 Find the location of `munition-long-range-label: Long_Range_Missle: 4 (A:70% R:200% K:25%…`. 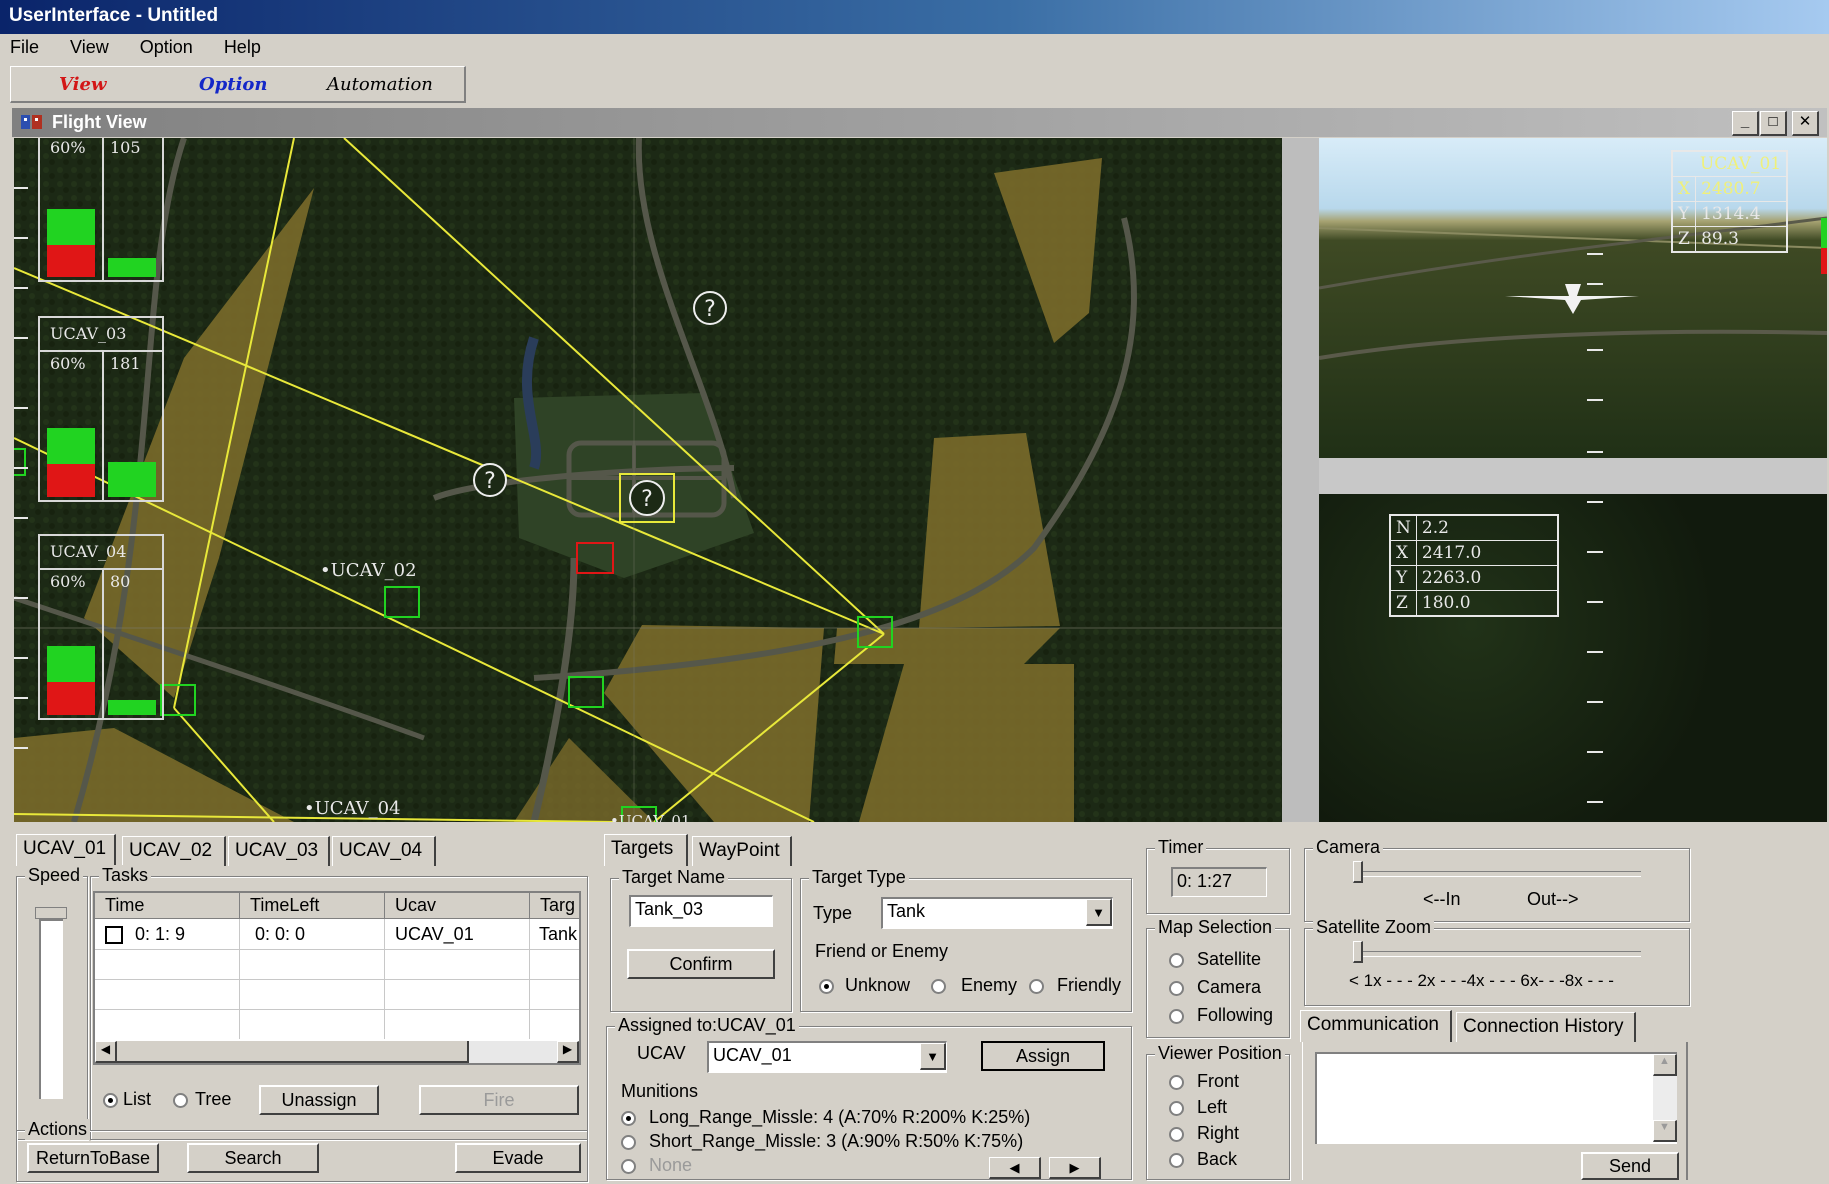

munition-long-range-label: Long_Range_Missle: 4 (A:70% R:200% K:25%… is located at coordinates (840, 1117).